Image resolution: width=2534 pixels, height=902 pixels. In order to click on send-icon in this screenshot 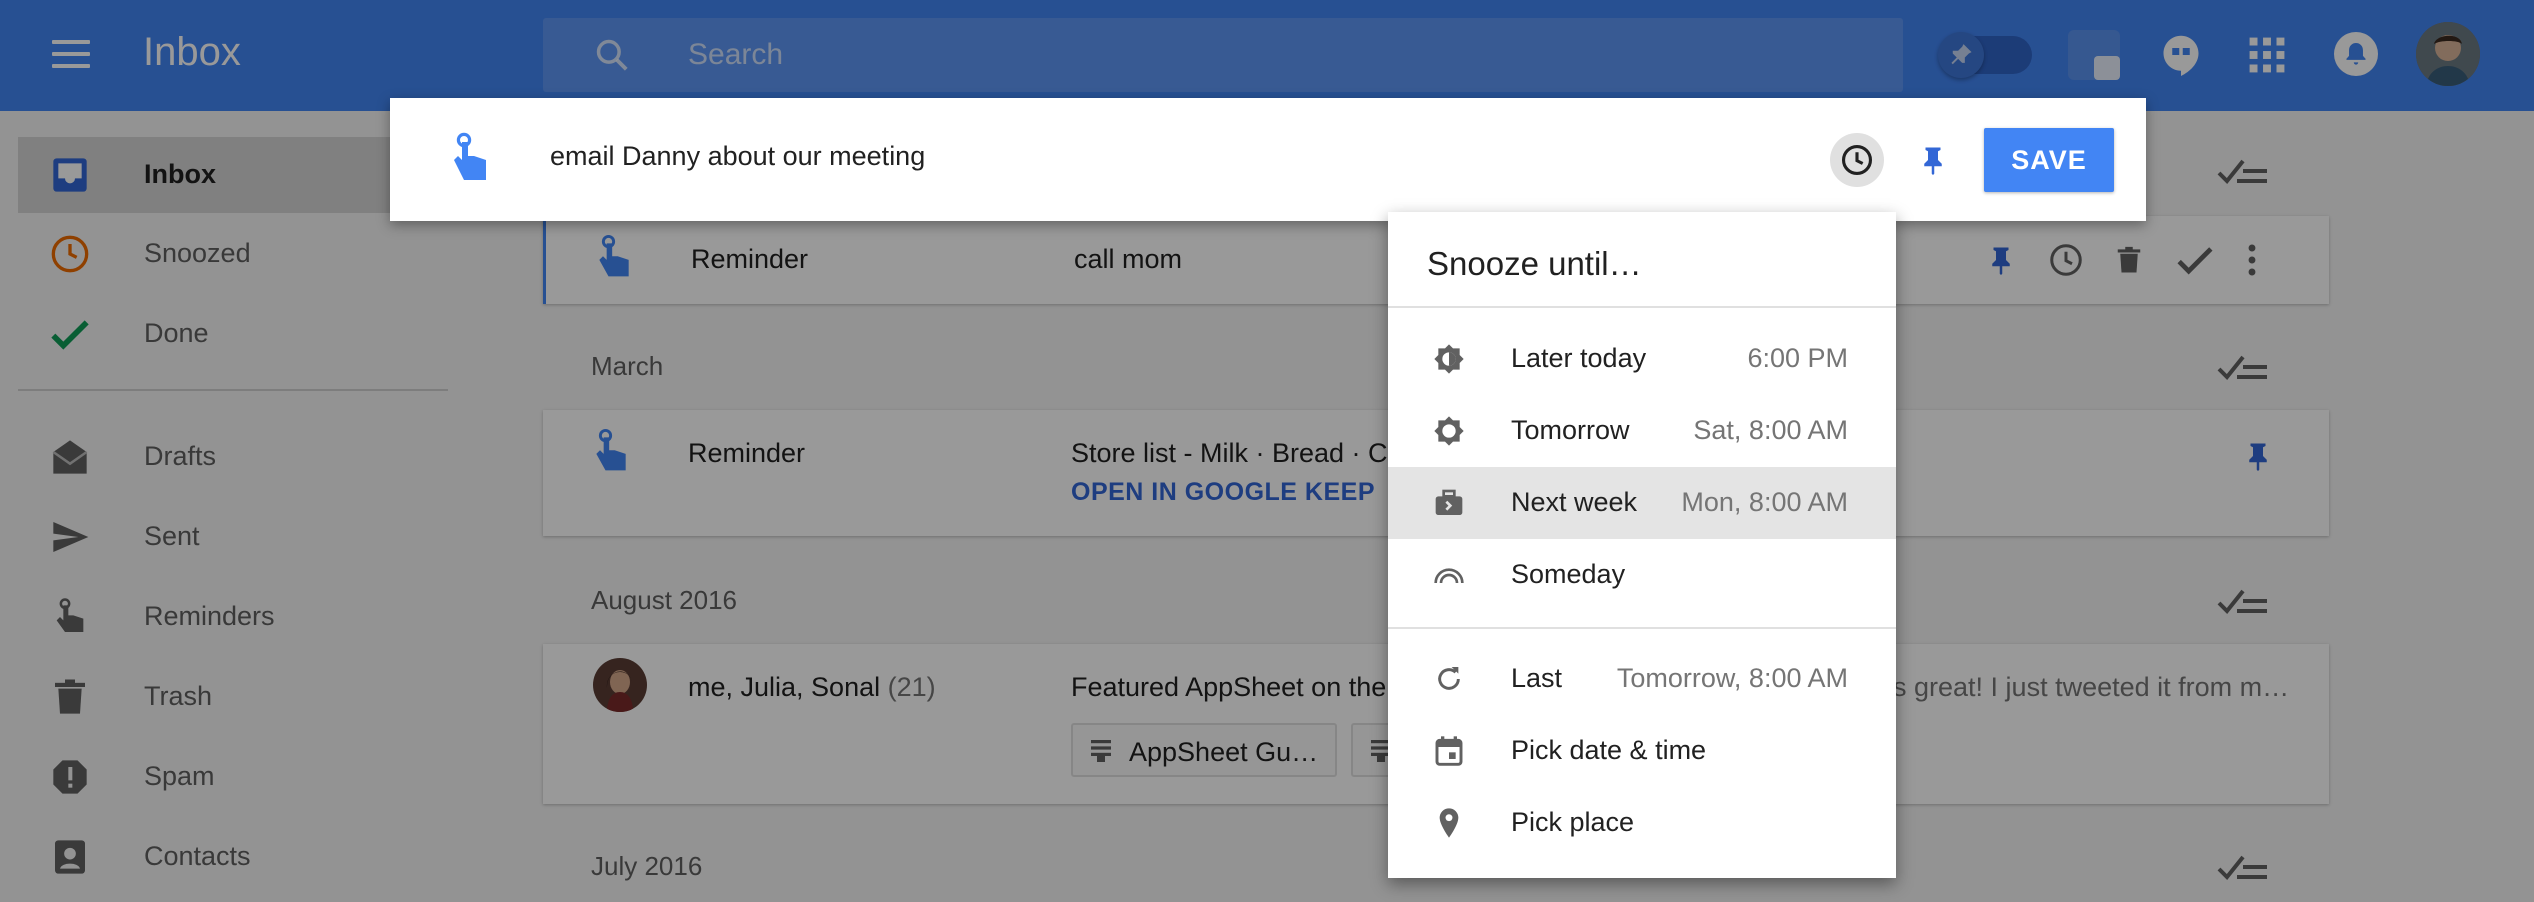, I will do `click(71, 537)`.